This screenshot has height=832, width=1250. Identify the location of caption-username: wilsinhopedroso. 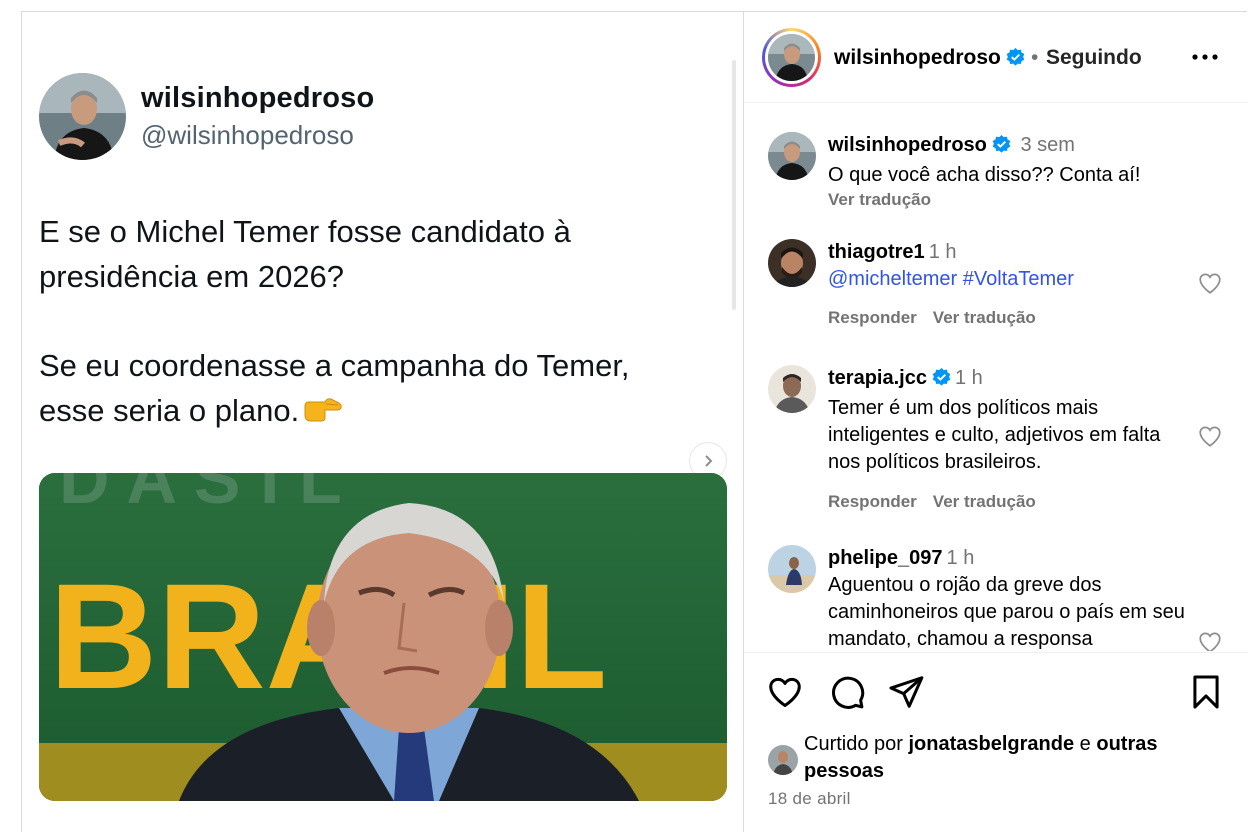
(907, 145).